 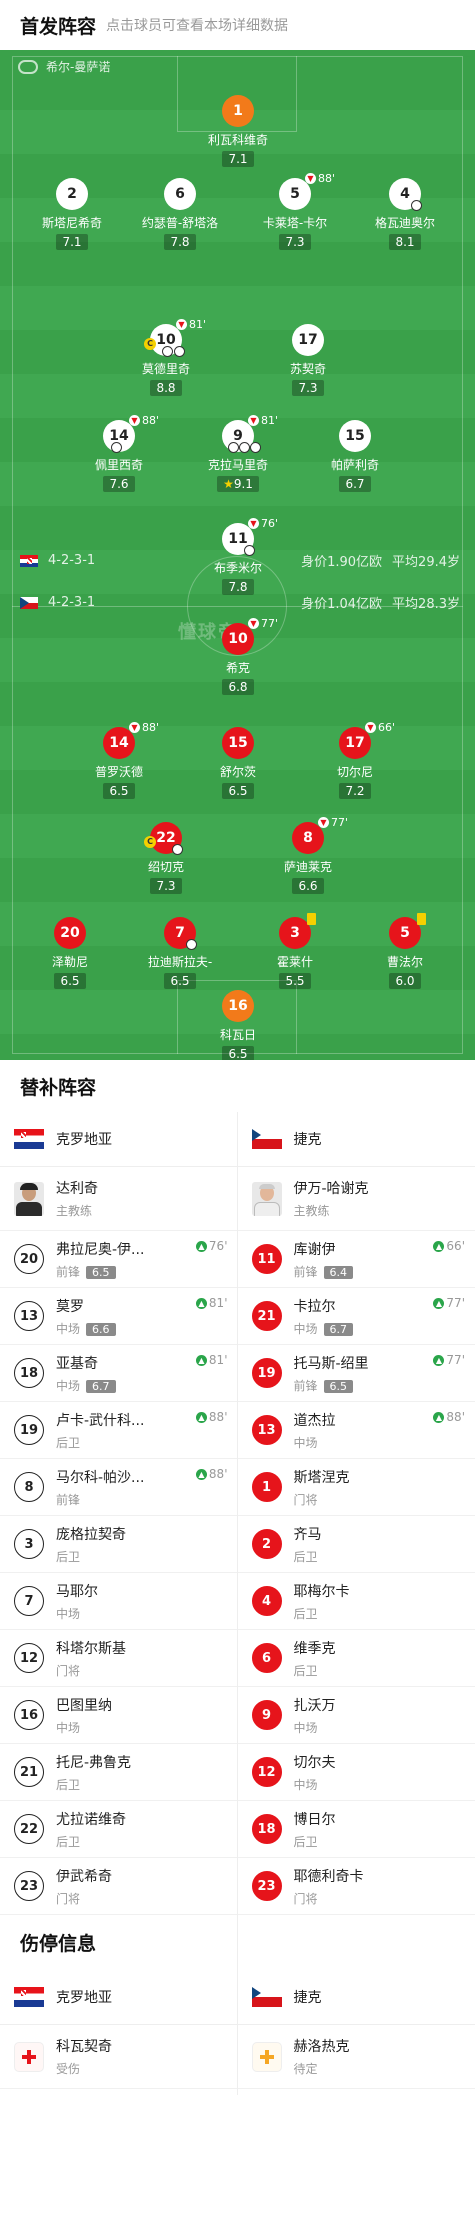 What do you see at coordinates (119, 1601) in the screenshot?
I see `bench-player: 7 马耶尔 中场` at bounding box center [119, 1601].